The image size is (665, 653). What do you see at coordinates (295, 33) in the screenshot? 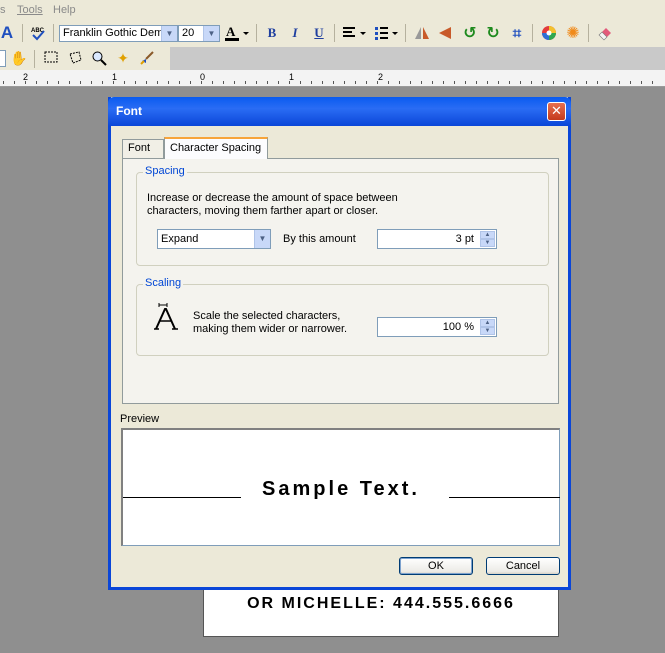
I see `italic-button: I` at bounding box center [295, 33].